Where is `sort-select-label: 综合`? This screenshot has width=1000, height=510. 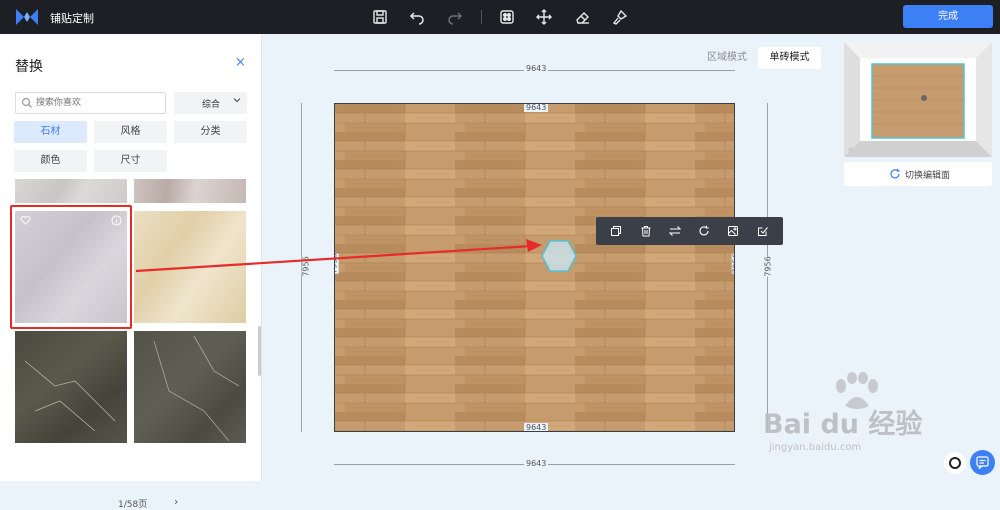 sort-select-label: 综合 is located at coordinates (211, 105).